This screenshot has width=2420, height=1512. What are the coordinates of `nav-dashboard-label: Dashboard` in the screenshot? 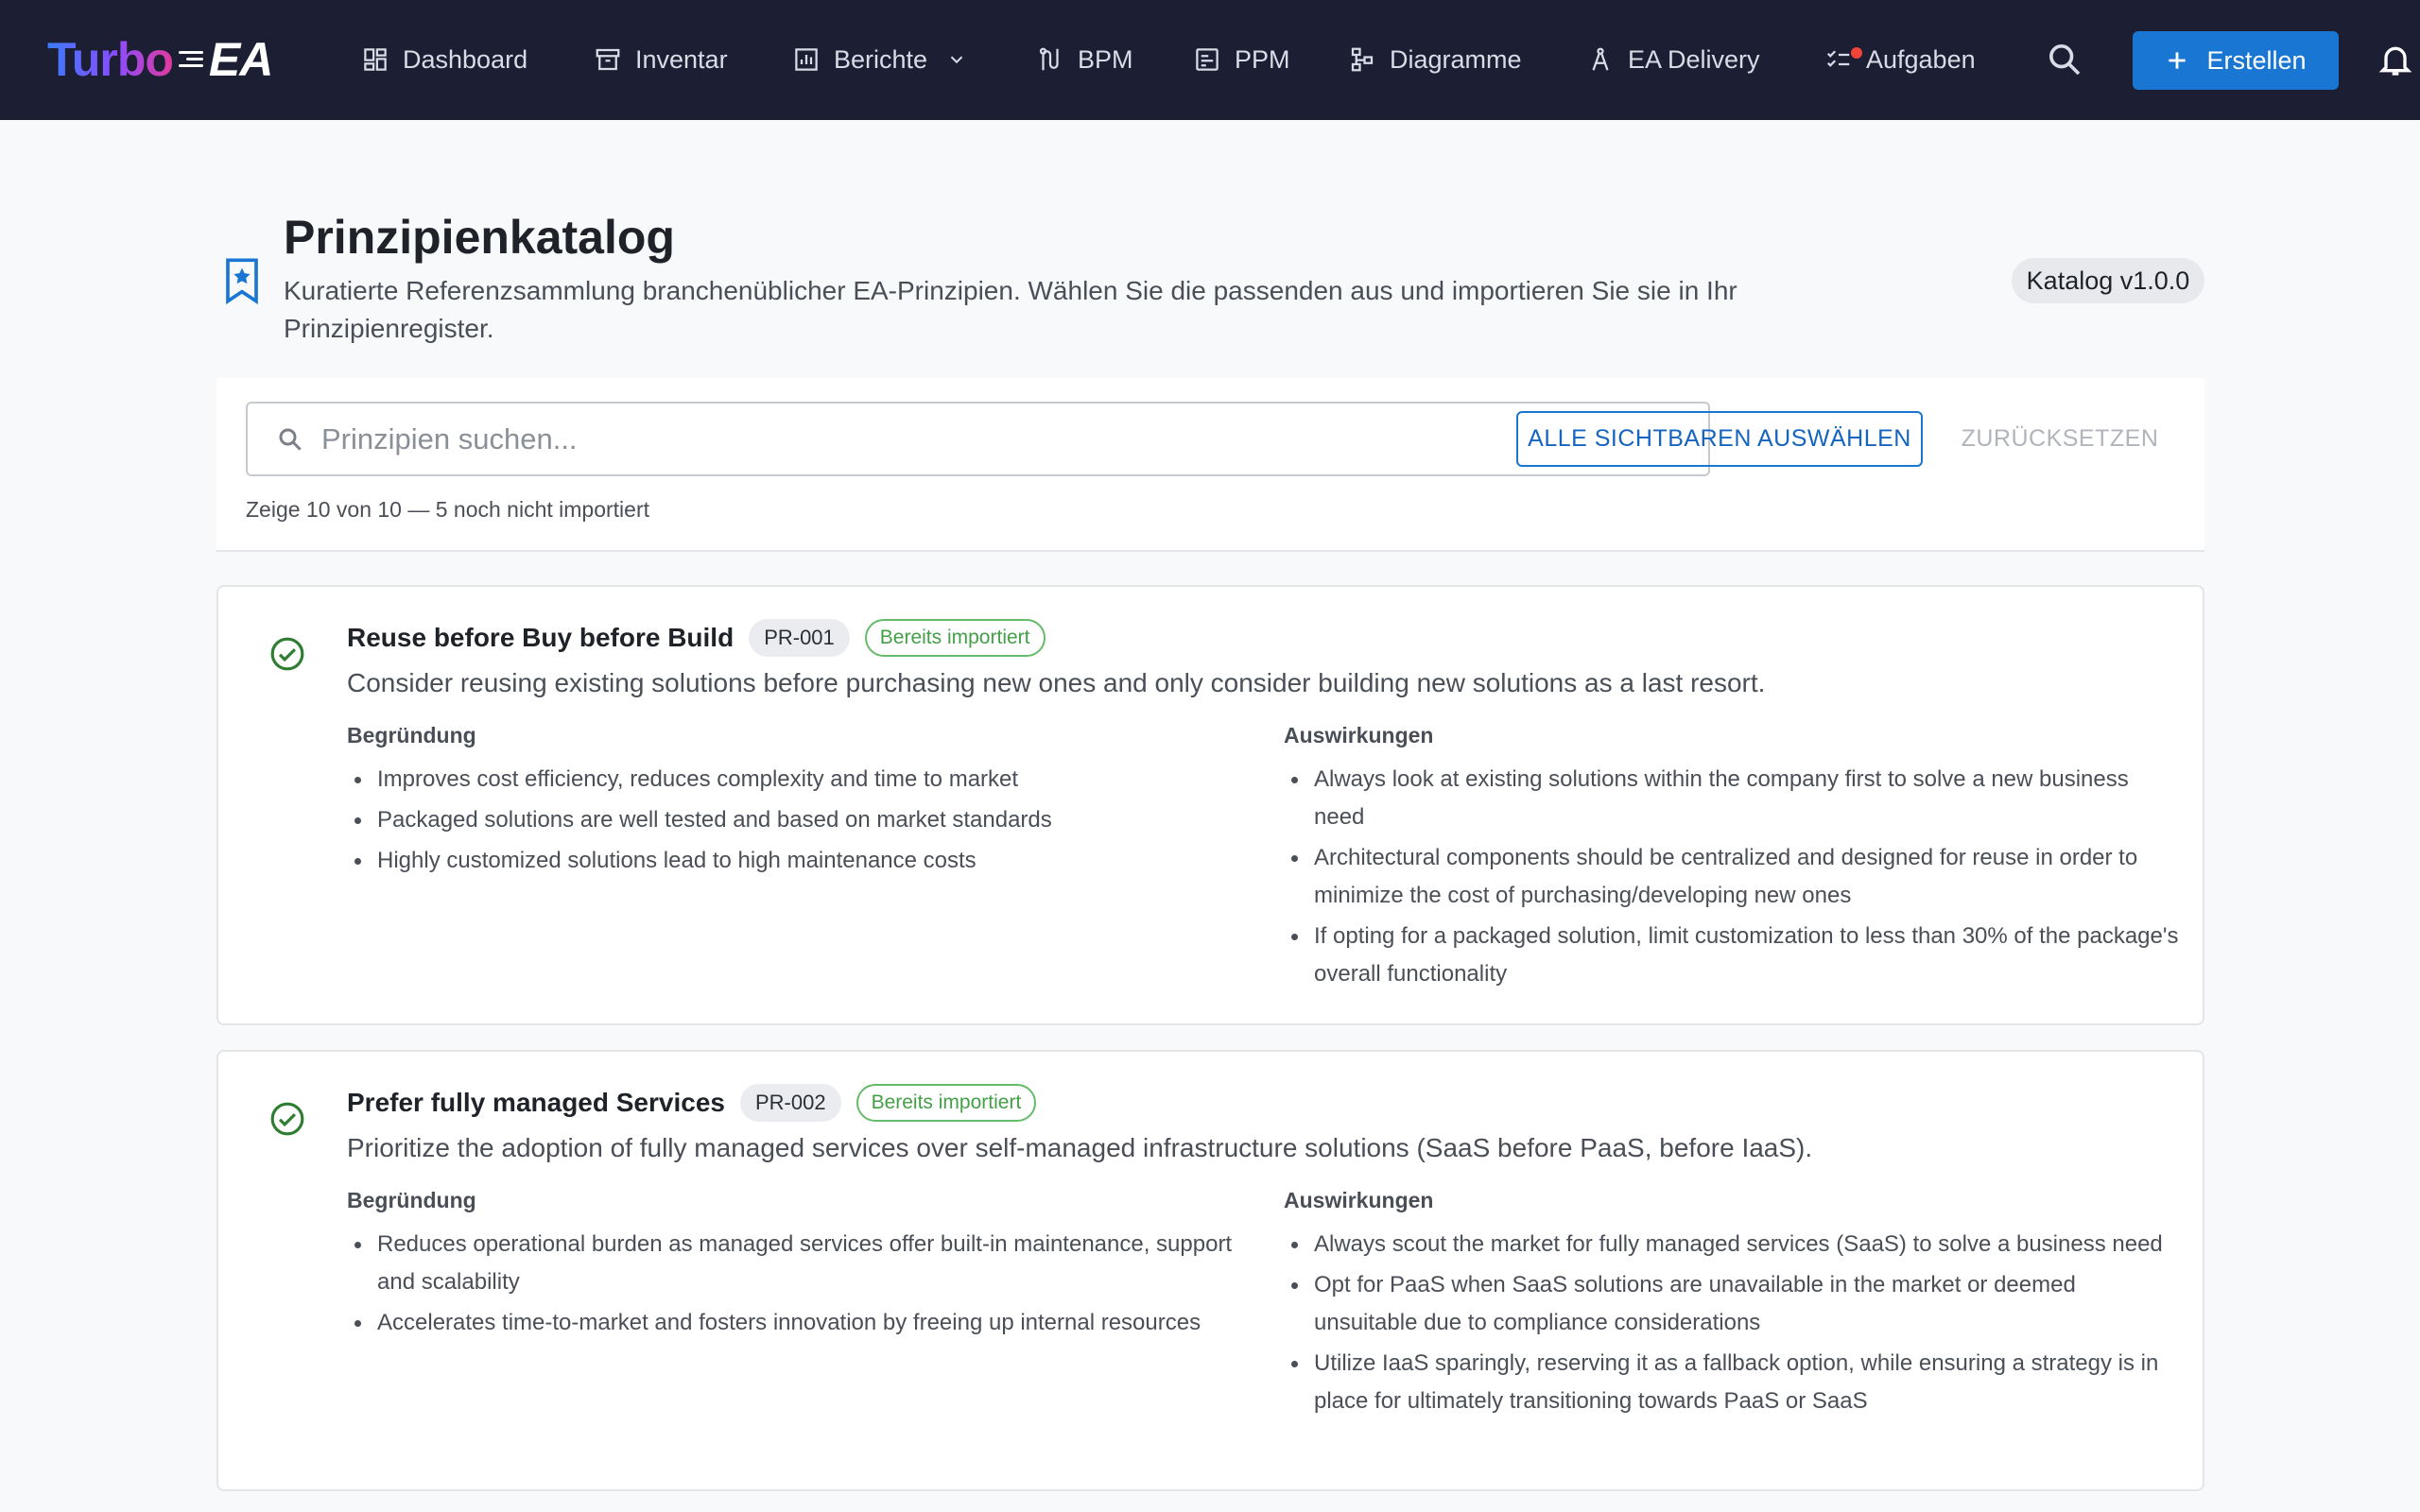 It's located at (465, 59).